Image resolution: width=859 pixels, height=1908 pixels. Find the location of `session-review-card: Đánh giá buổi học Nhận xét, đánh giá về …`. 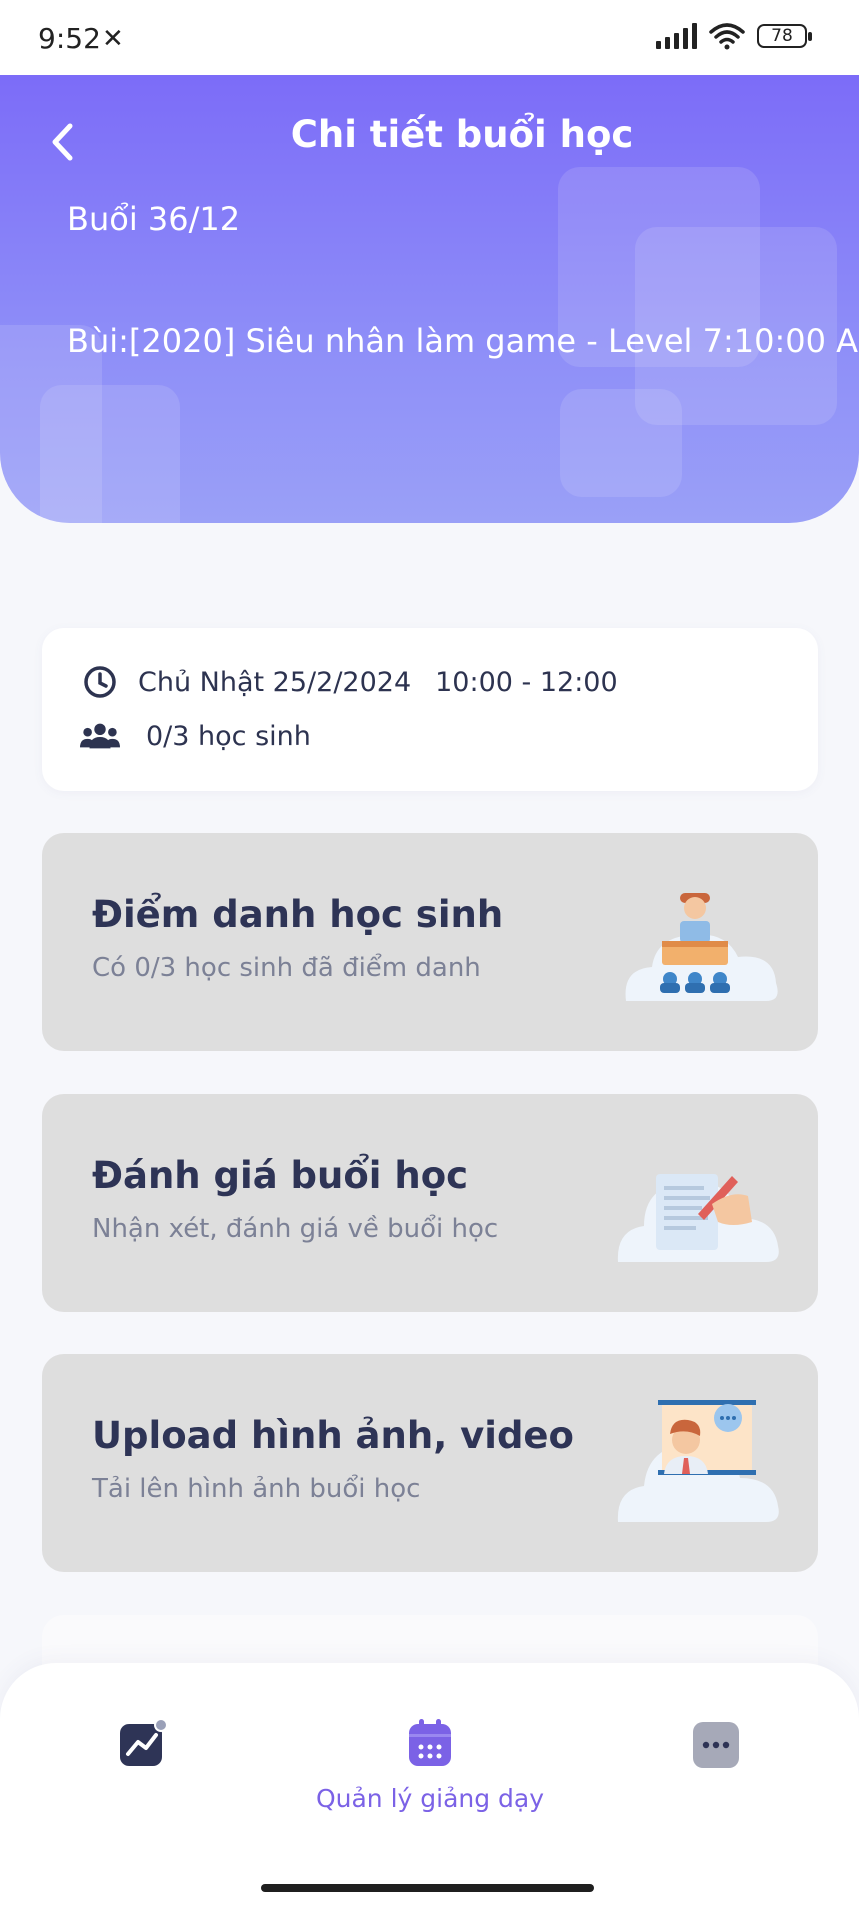

session-review-card: Đánh giá buổi học Nhận xét, đánh giá về … is located at coordinates (430, 1203).